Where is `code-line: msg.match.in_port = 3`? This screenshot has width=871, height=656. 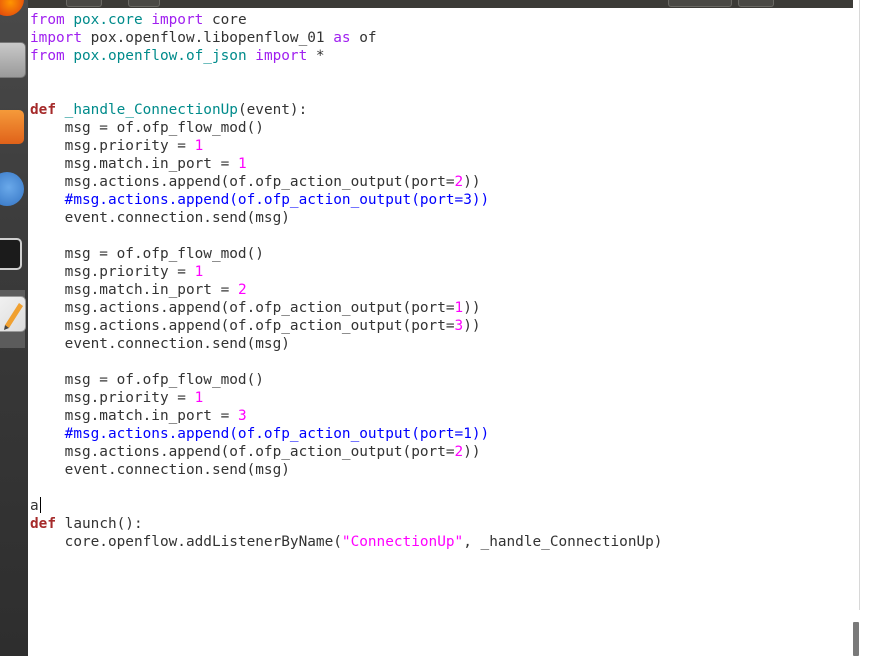 code-line: msg.match.in_port = 3 is located at coordinates (346, 416).